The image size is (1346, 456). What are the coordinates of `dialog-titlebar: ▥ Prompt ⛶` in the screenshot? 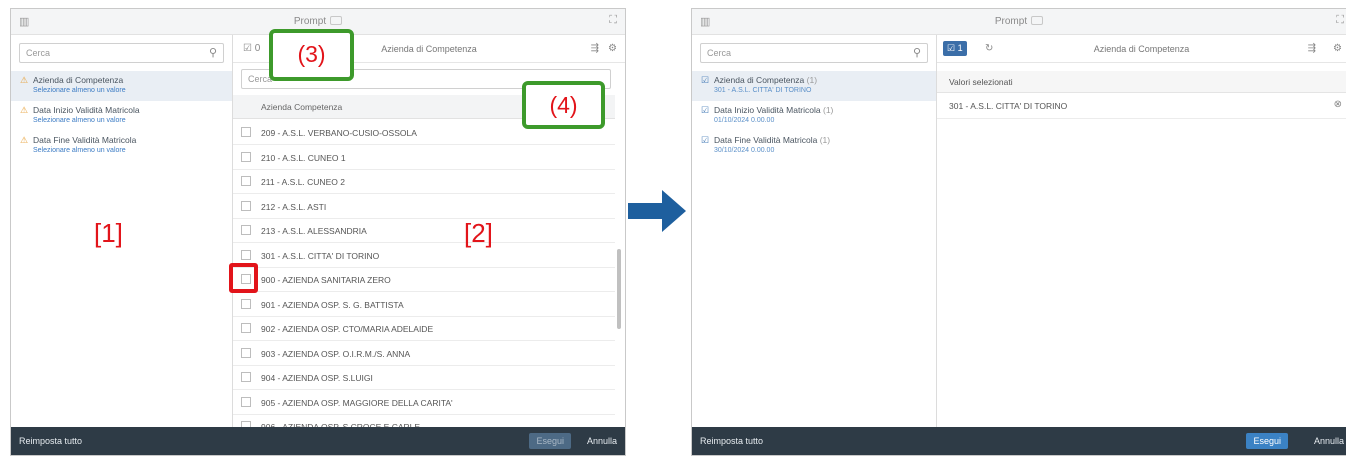 It's located at (1019, 22).